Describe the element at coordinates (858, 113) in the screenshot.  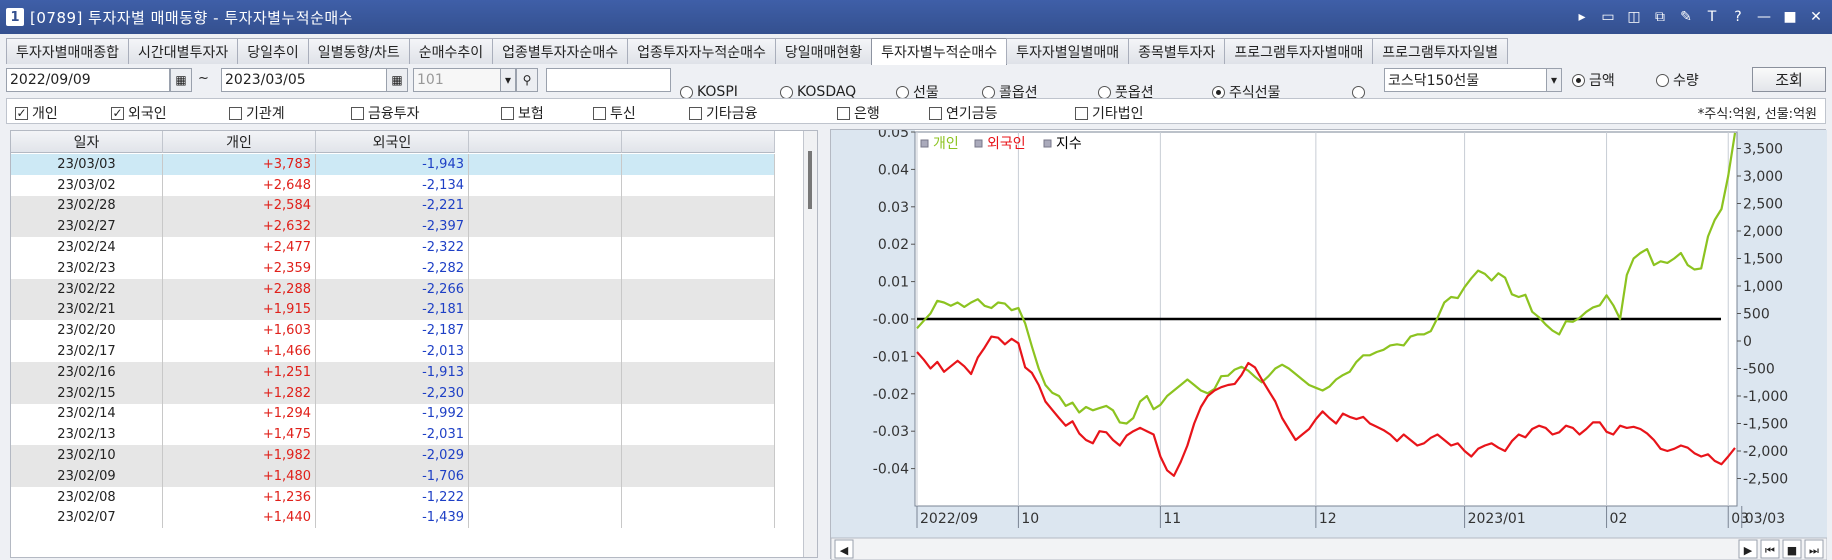
I see `filter-checkbox-7: 은행` at that location.